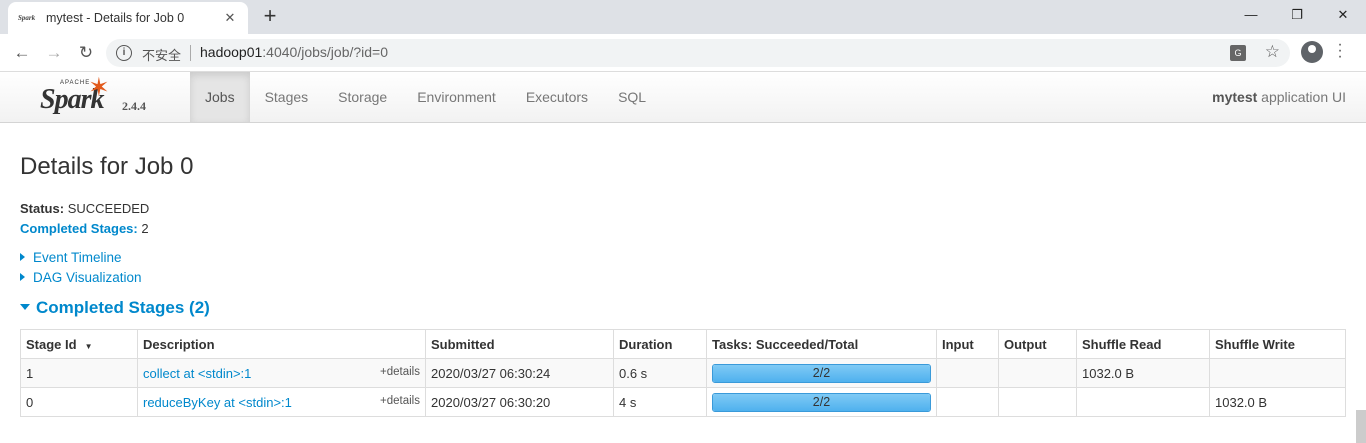  Describe the element at coordinates (51, 344) in the screenshot. I see `col-stage-id-label: Stage Id` at that location.